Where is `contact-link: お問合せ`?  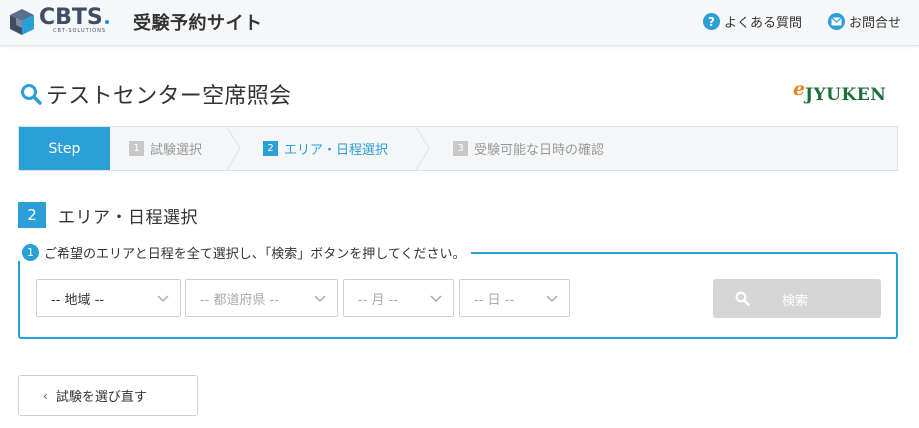 contact-link: お問合せ is located at coordinates (864, 21).